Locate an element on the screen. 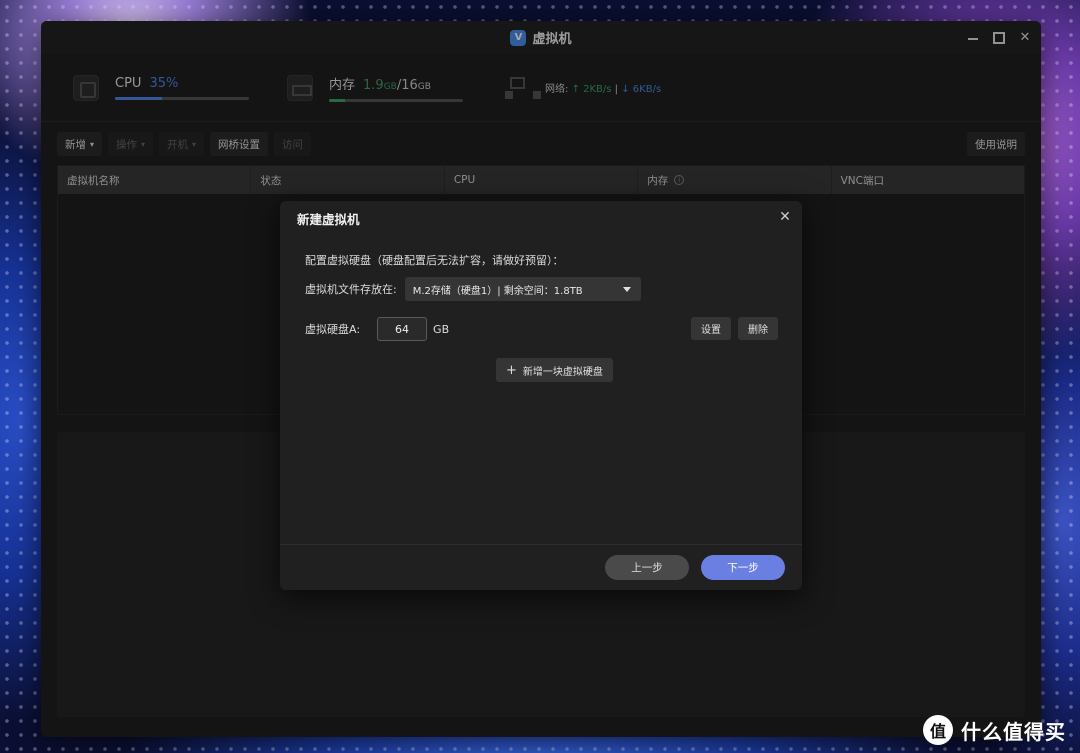 This screenshot has width=1080, height=753. disk-settings-button: 设置 is located at coordinates (711, 328).